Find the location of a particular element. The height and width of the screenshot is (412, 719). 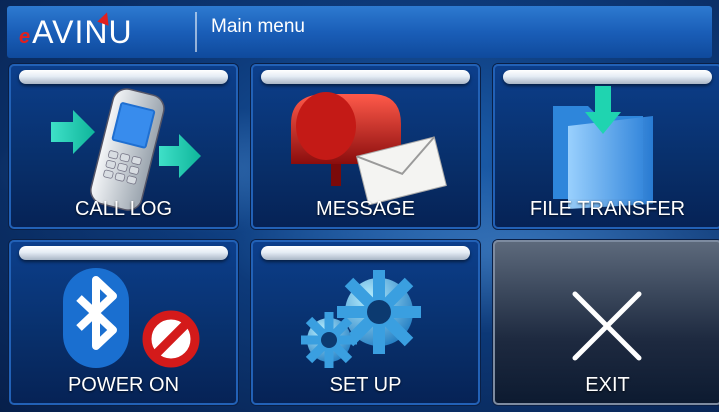

tile-label: FILE TRANSFER is located at coordinates (607, 209).